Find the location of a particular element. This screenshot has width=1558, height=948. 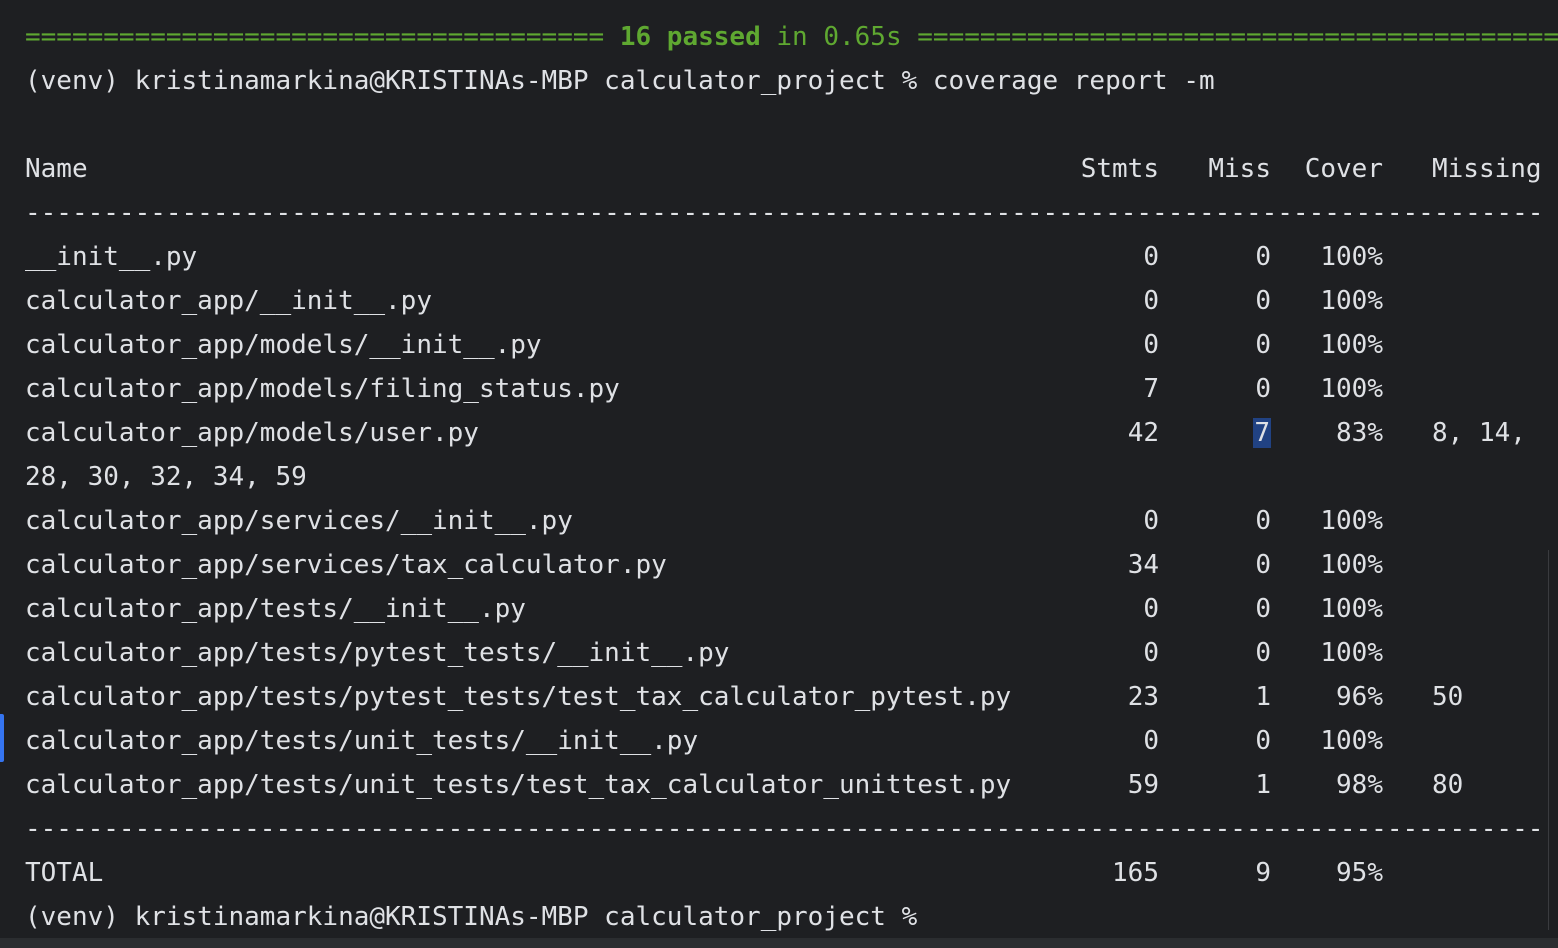

header-cover: Cover is located at coordinates (1343, 169).